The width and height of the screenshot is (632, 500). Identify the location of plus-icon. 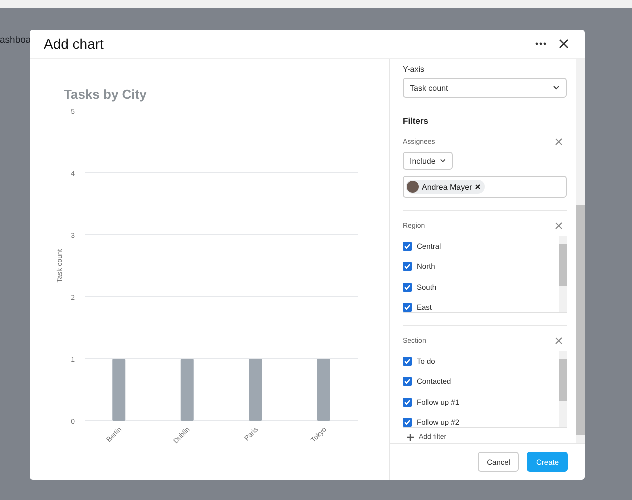
(410, 437).